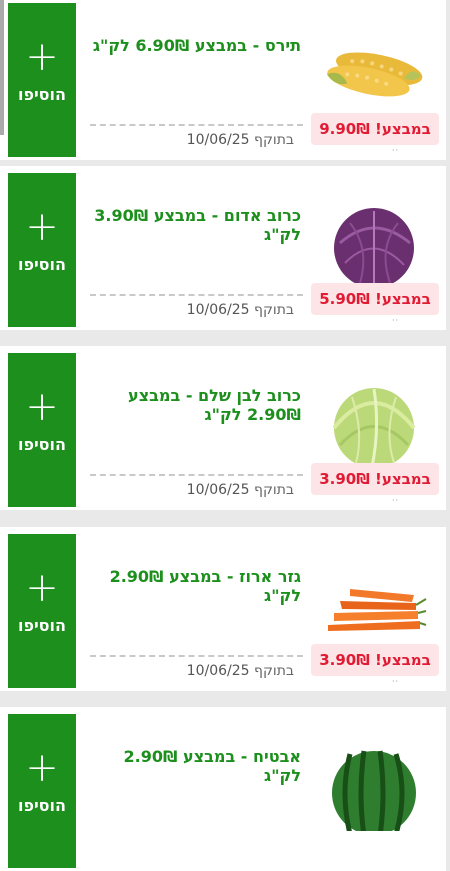 This screenshot has height=871, width=450. I want to click on product-title: כרוב אדום - במבצע 3.90₪ לק"ג, so click(197, 225).